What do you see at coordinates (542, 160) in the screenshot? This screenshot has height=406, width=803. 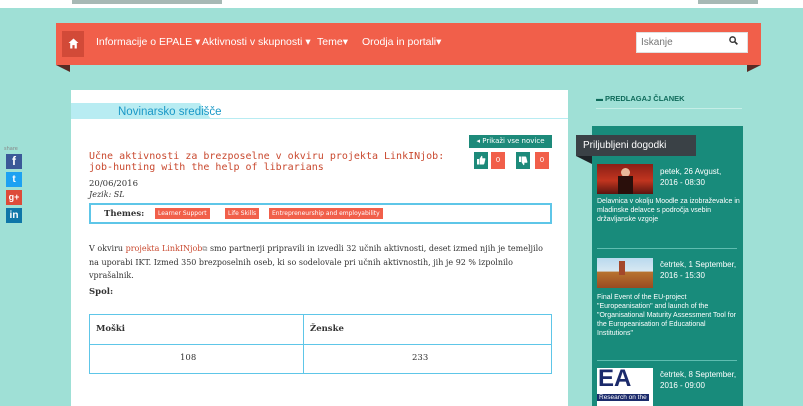 I see `dislikes-count: 0` at bounding box center [542, 160].